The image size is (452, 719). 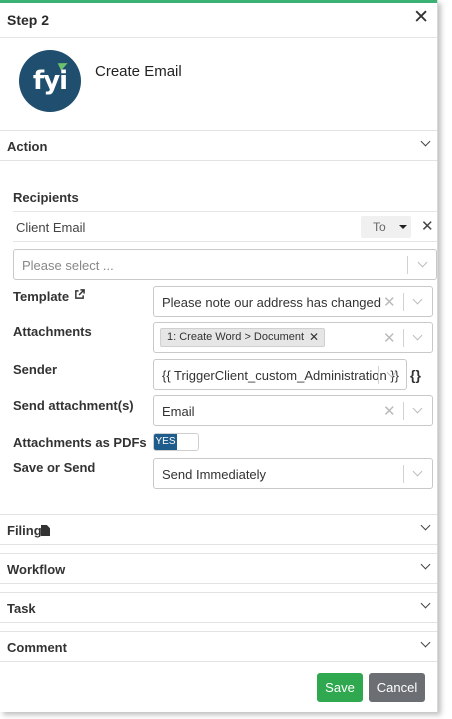 I want to click on caret-down-icon, so click(x=403, y=227).